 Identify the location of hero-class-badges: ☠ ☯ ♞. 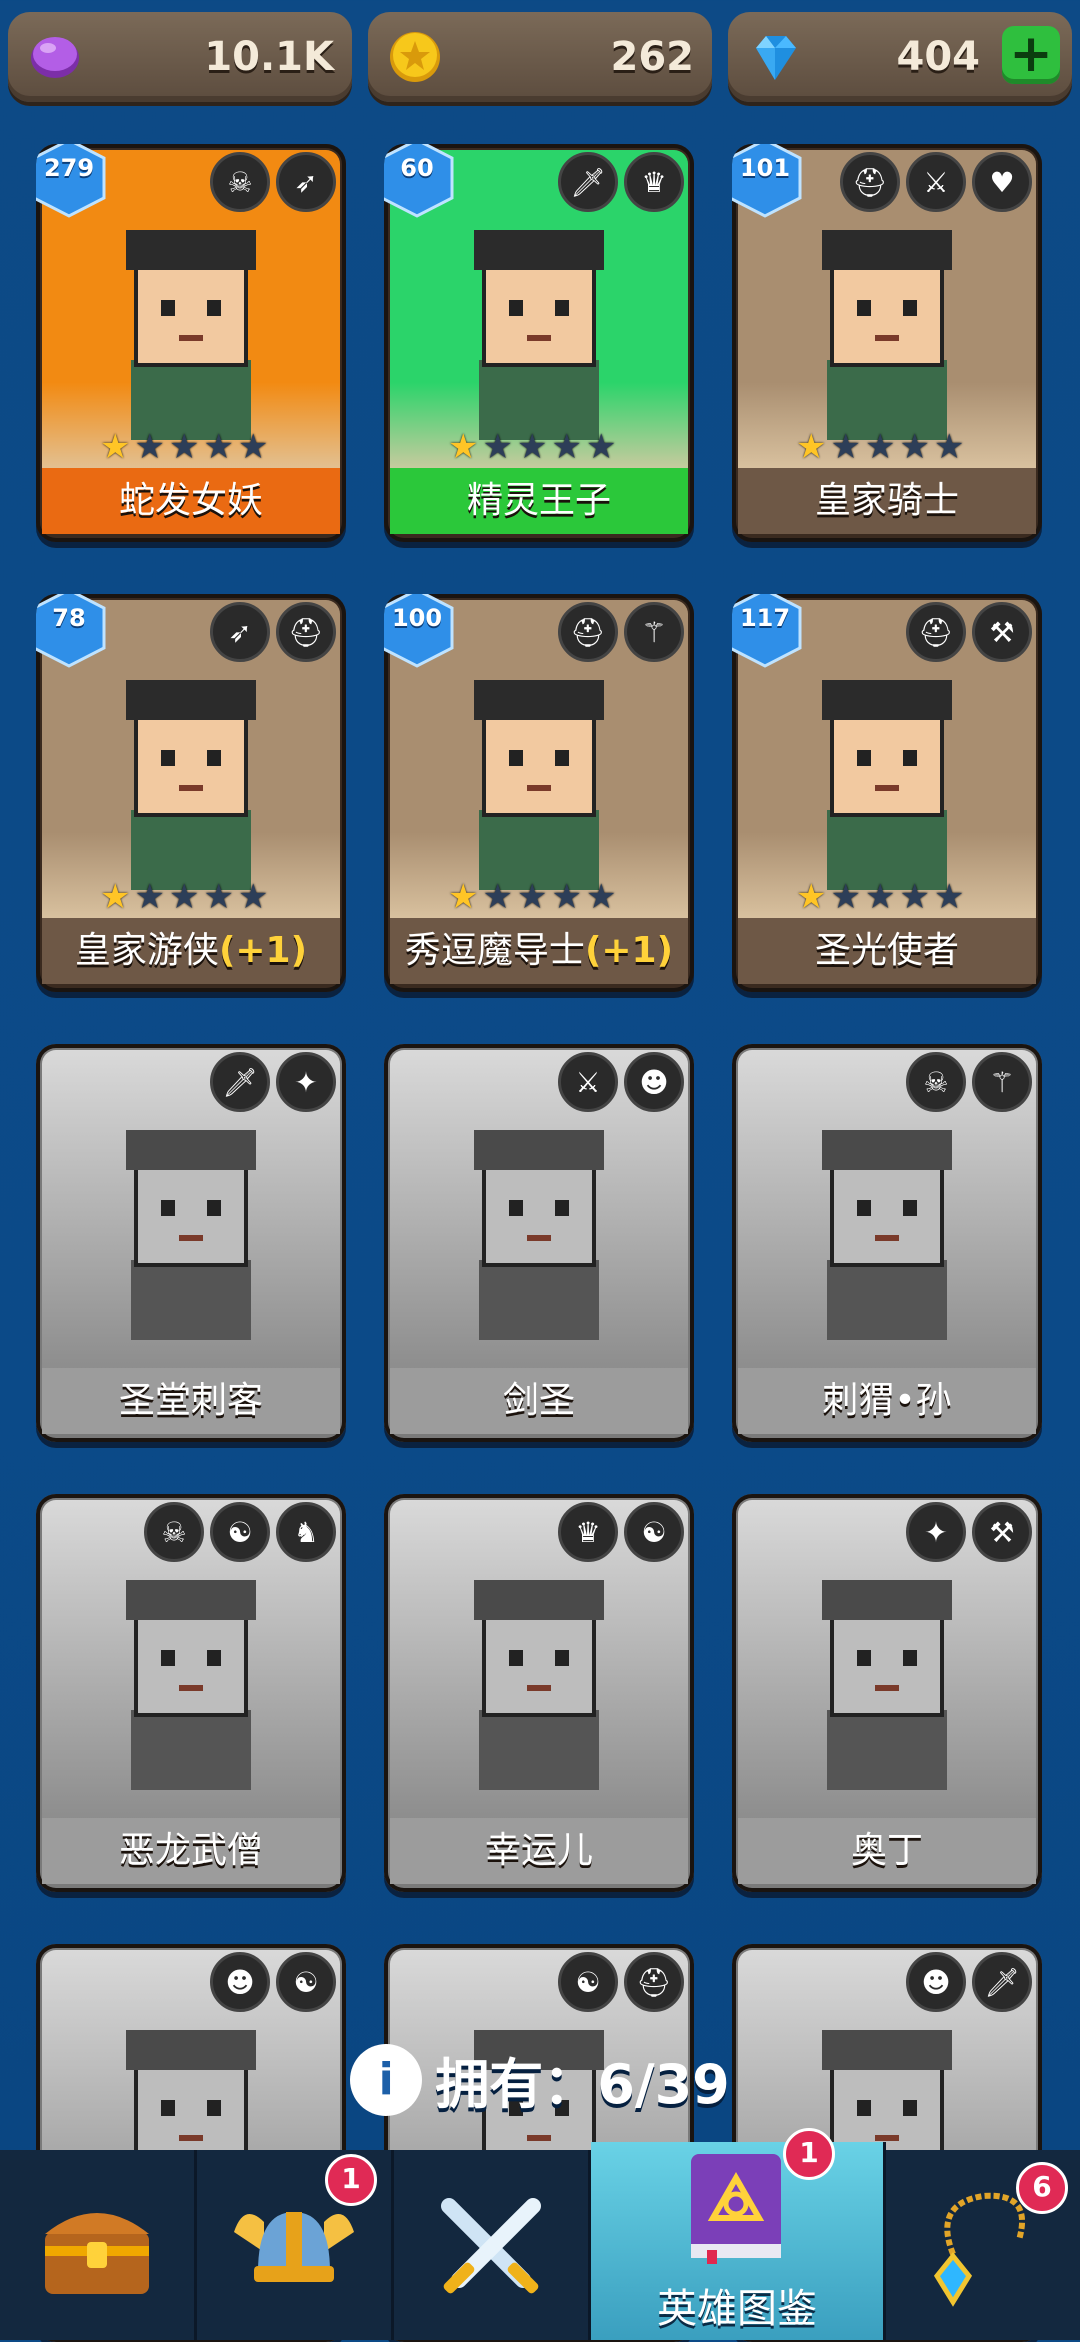
(240, 1532).